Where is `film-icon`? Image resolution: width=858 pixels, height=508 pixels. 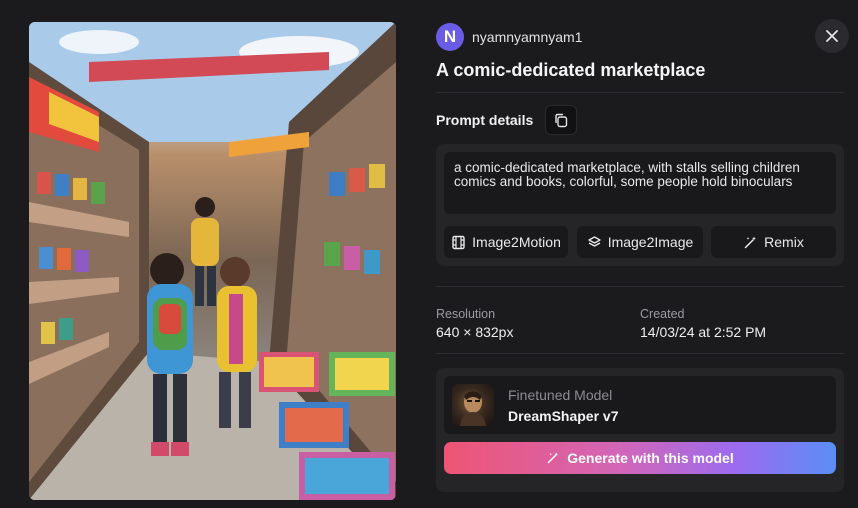
film-icon is located at coordinates (458, 242).